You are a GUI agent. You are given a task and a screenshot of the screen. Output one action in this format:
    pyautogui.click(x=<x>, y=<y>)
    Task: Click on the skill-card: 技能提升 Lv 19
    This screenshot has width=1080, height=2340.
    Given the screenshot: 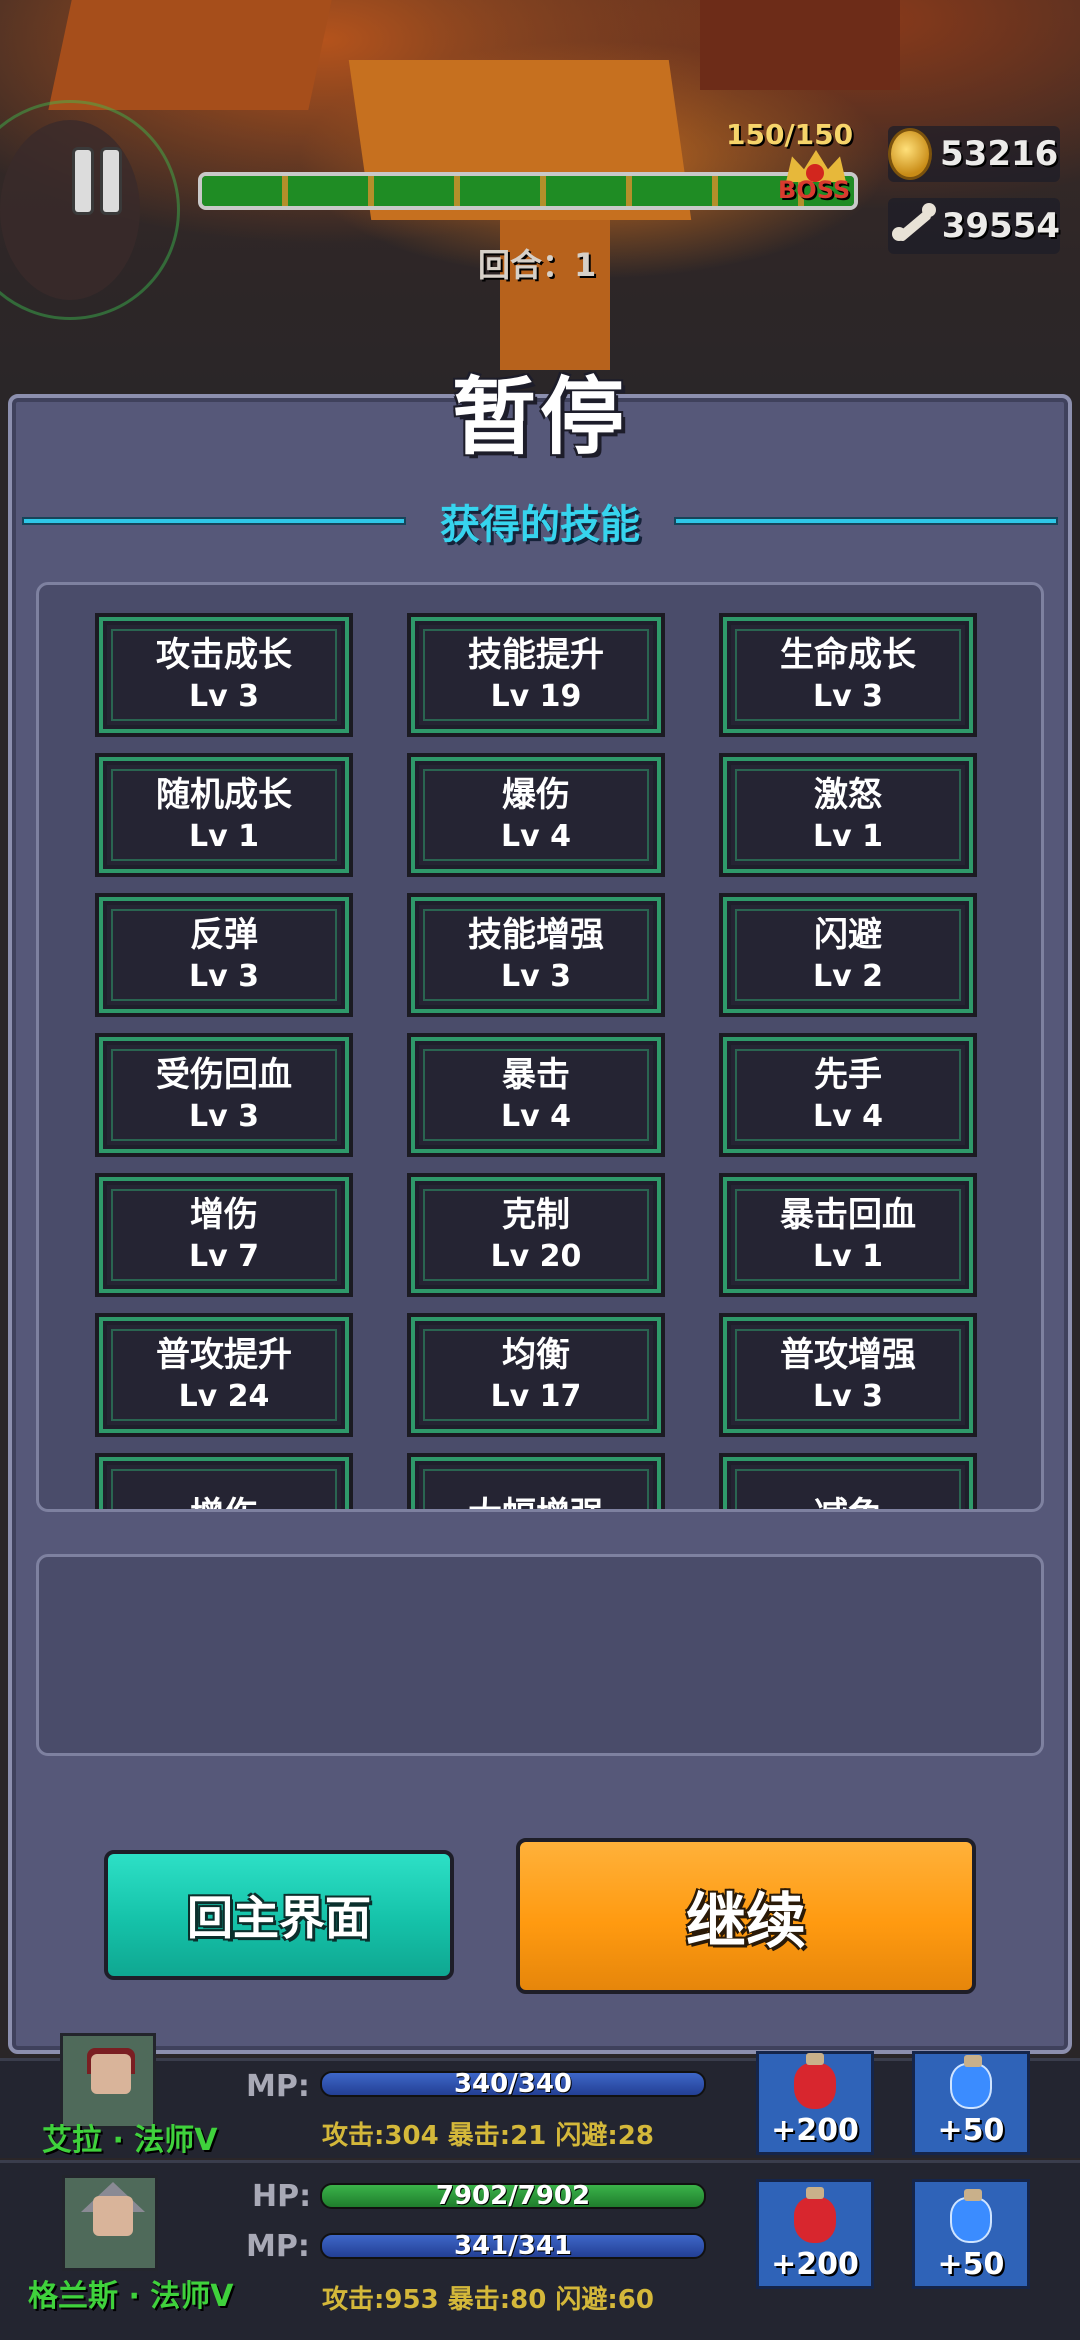 What is the action you would take?
    pyautogui.click(x=536, y=675)
    